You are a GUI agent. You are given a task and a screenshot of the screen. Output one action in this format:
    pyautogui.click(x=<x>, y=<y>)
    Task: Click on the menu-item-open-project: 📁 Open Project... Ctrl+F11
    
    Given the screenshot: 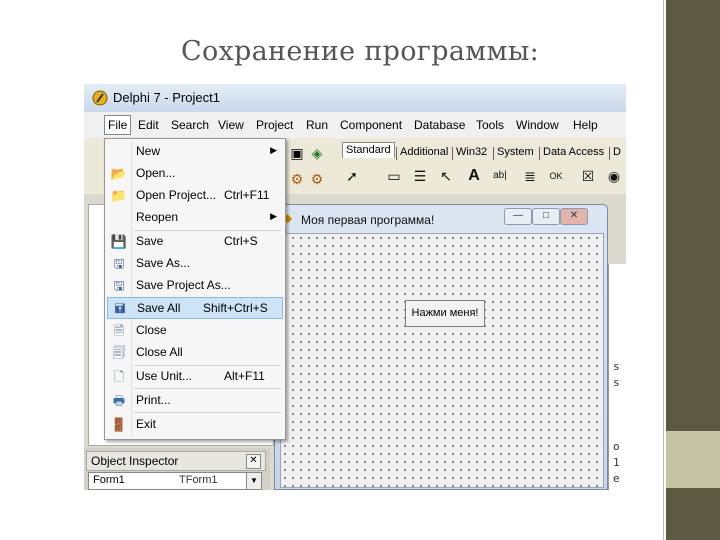 What is the action you would take?
    pyautogui.click(x=195, y=196)
    